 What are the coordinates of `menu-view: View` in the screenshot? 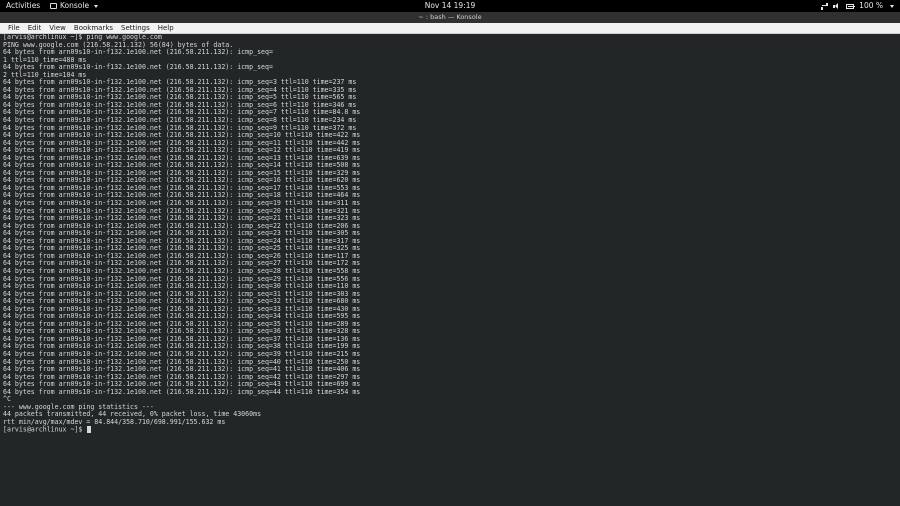 It's located at (57, 28).